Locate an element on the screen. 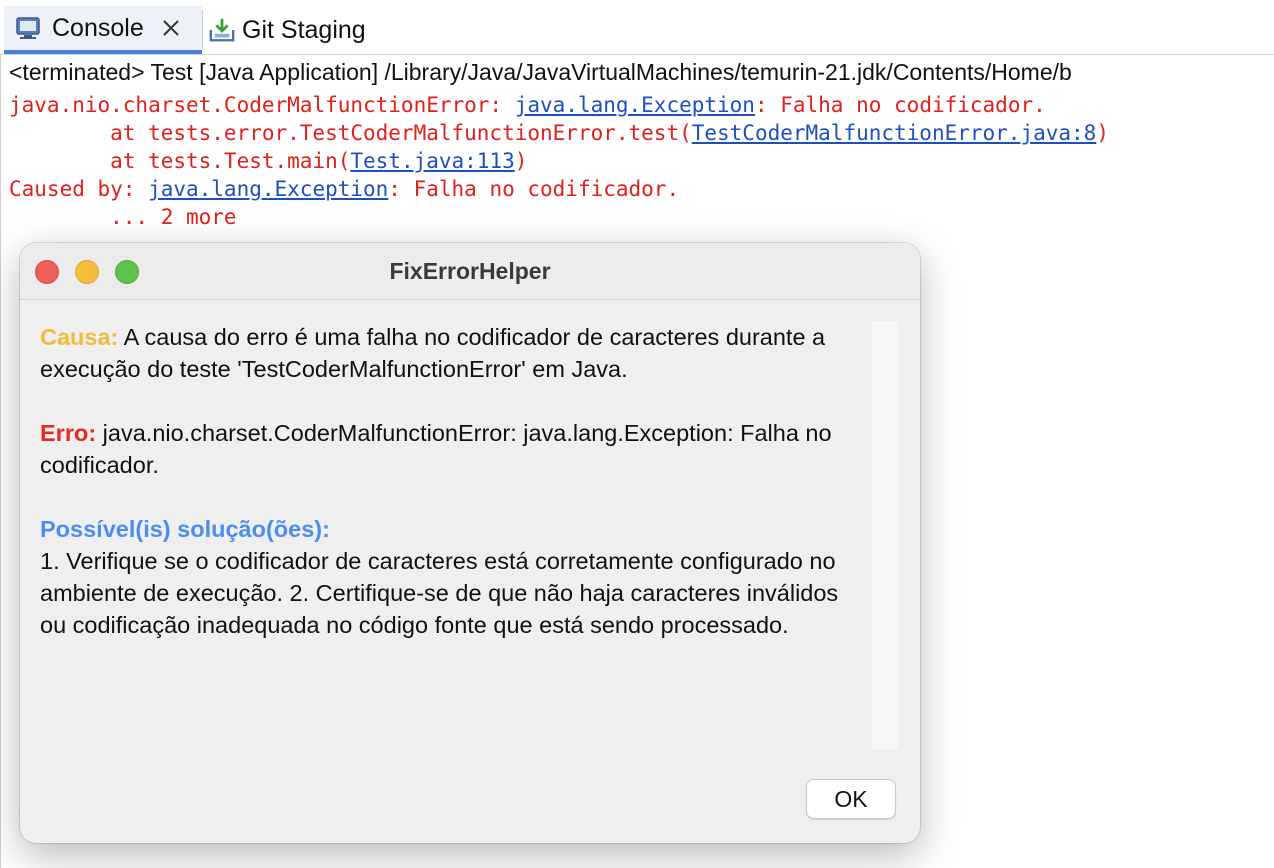  error-label: Erro: is located at coordinates (68, 433).